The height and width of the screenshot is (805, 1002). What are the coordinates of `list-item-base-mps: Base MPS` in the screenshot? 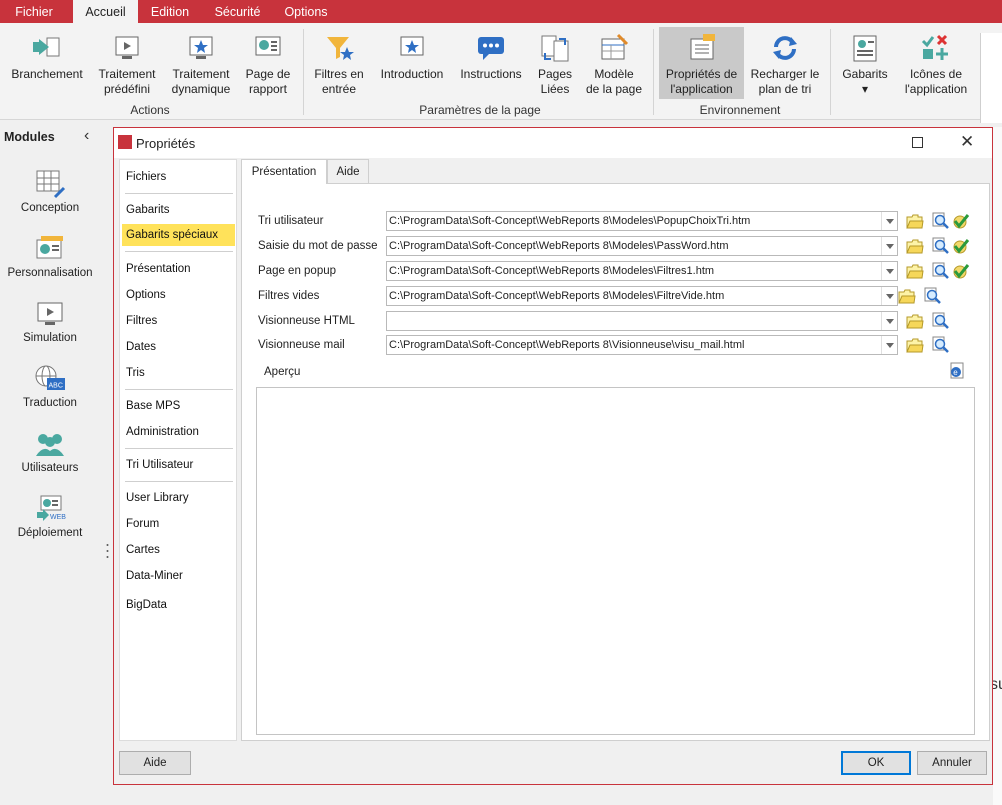 It's located at (178, 406).